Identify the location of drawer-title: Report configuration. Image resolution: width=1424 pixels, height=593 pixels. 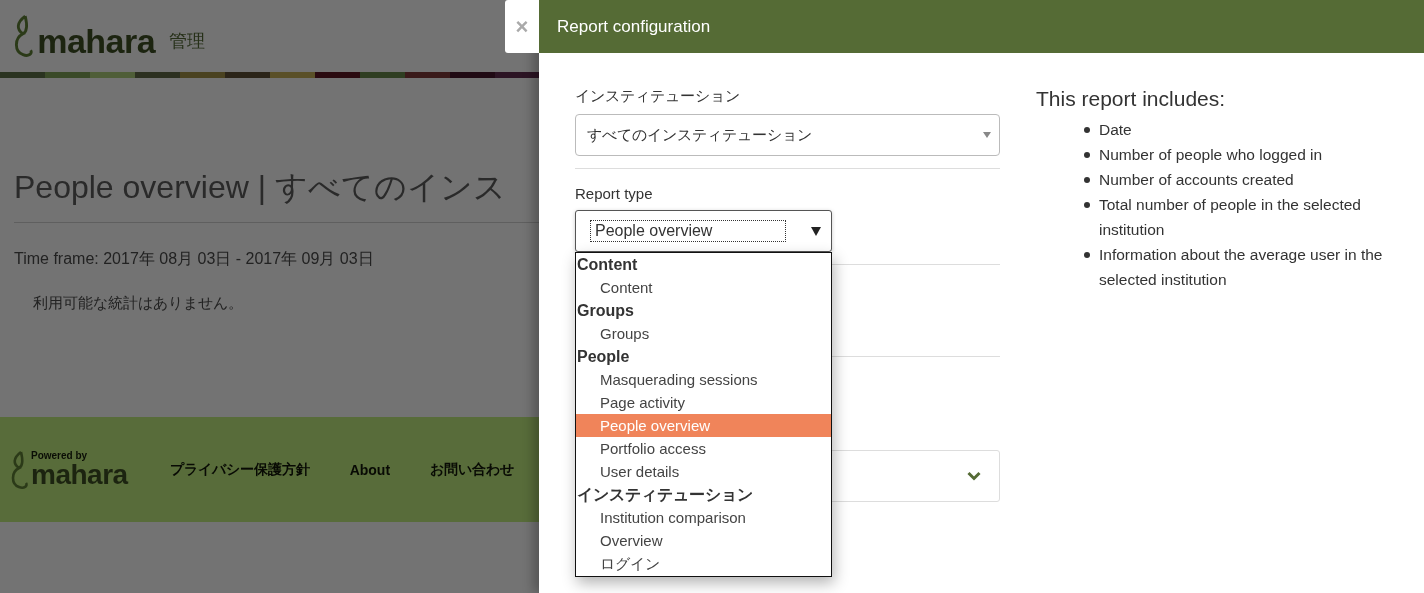
(981, 26).